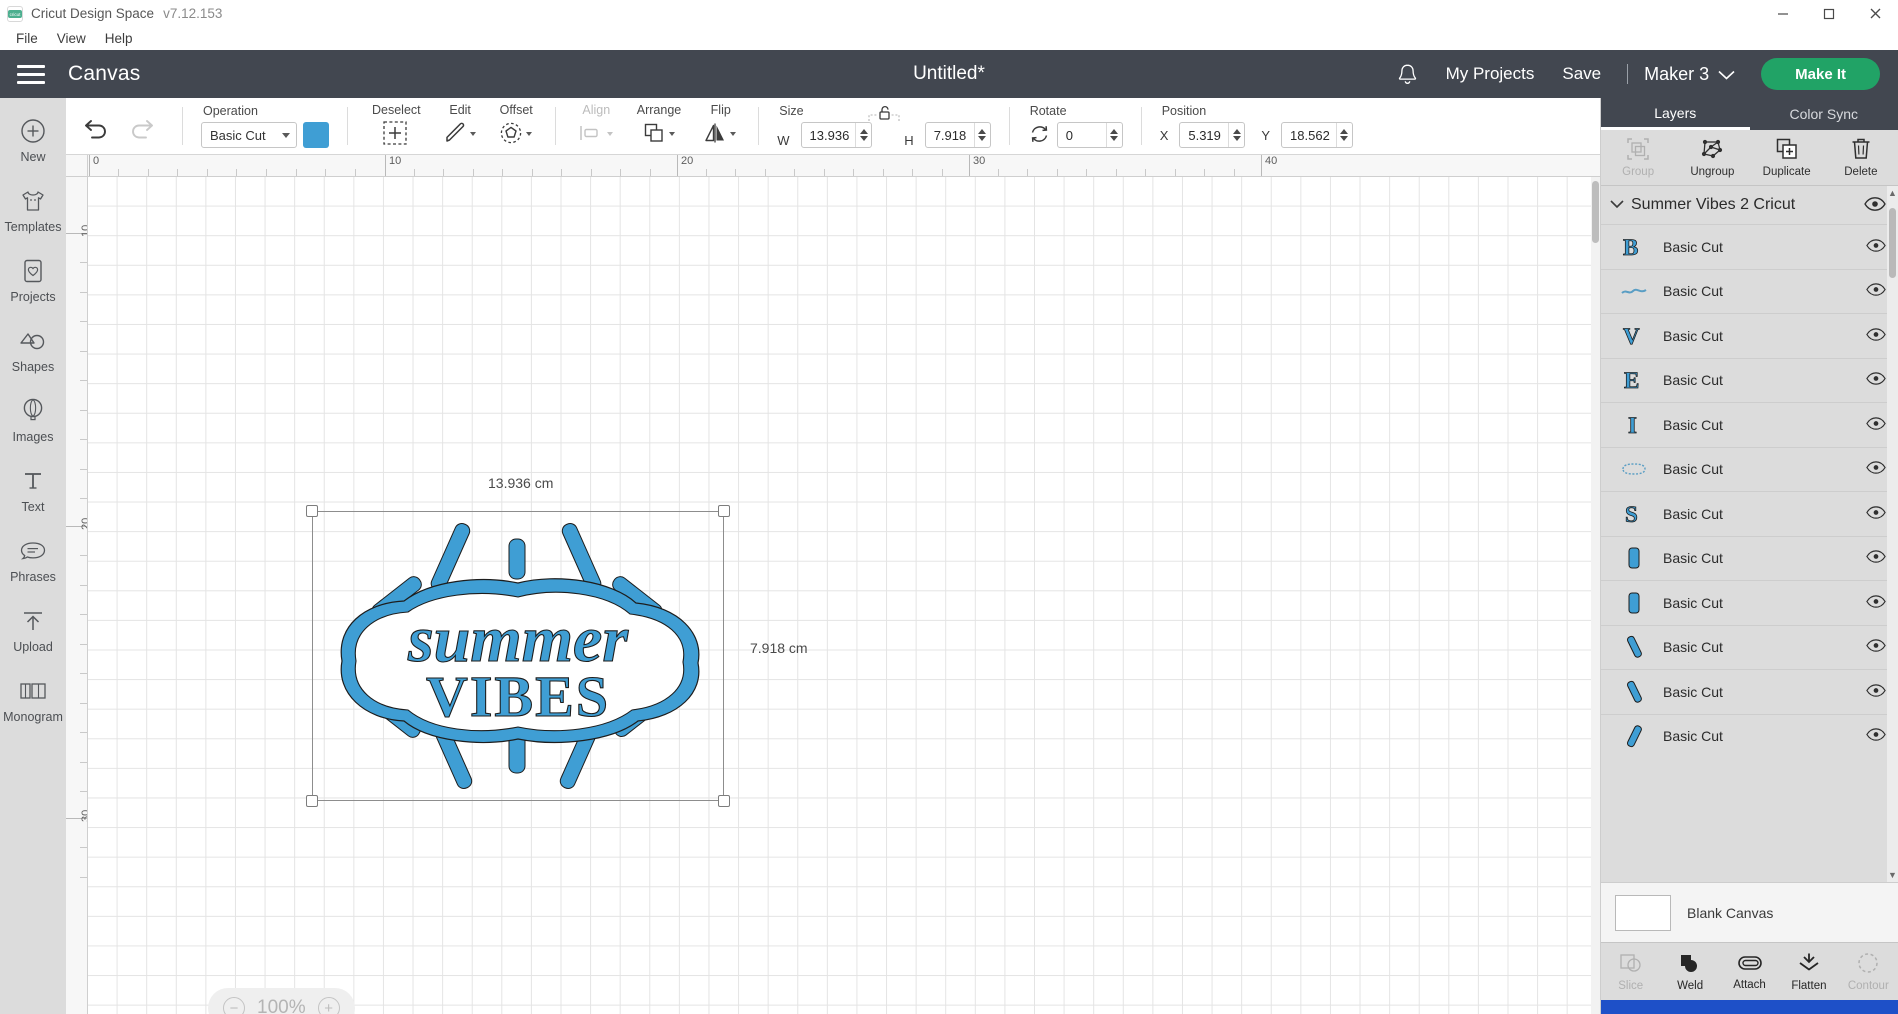 This screenshot has width=1898, height=1014. Describe the element at coordinates (518, 656) in the screenshot. I see `summer-vibes-artwork: summer VIBES` at that location.